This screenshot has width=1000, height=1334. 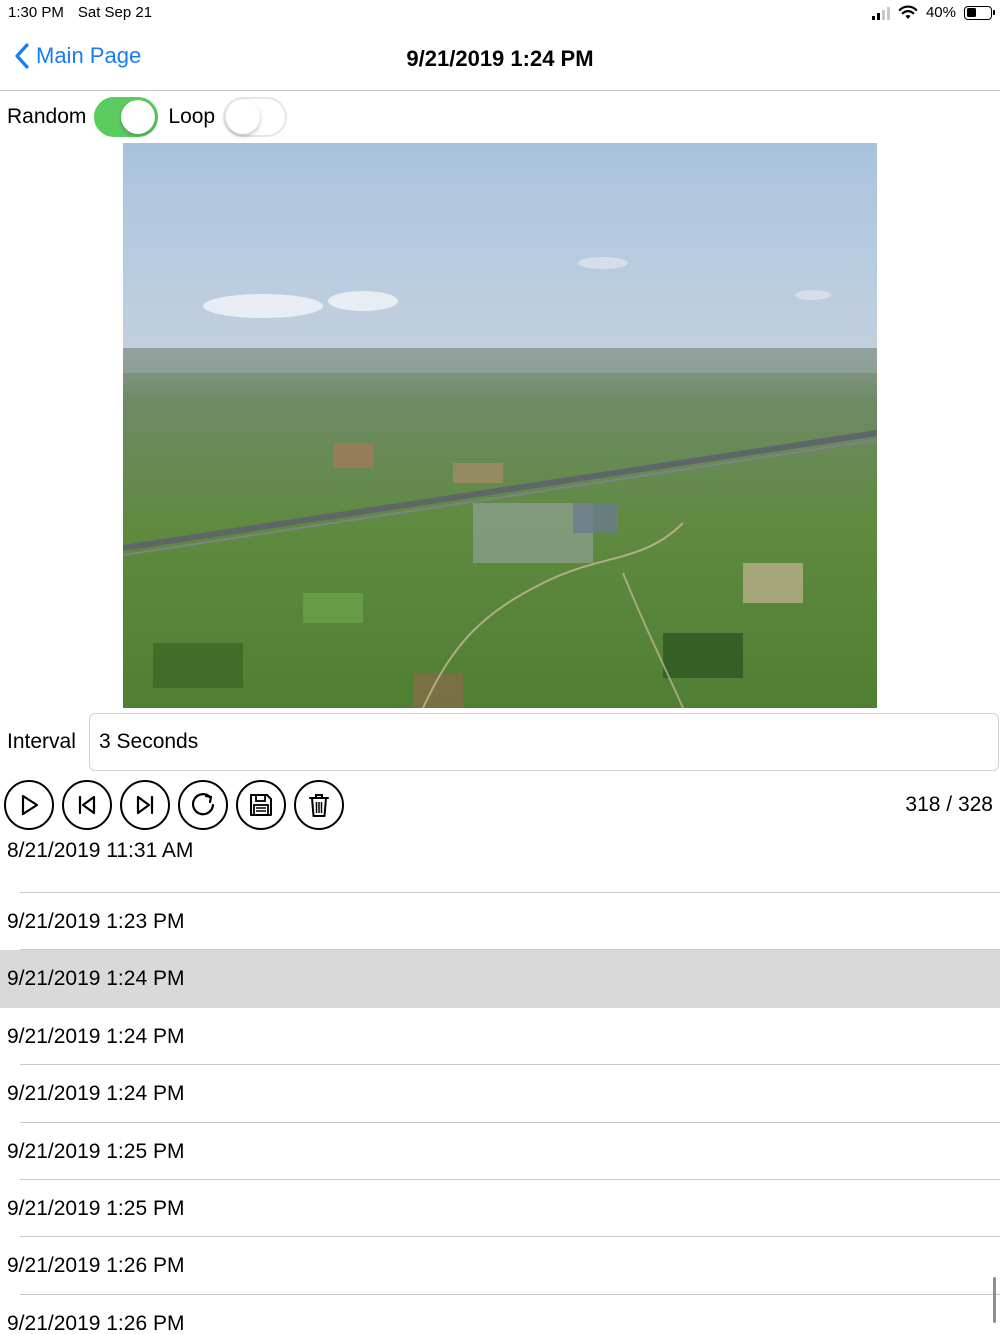 I want to click on play-icon, so click(x=30, y=805).